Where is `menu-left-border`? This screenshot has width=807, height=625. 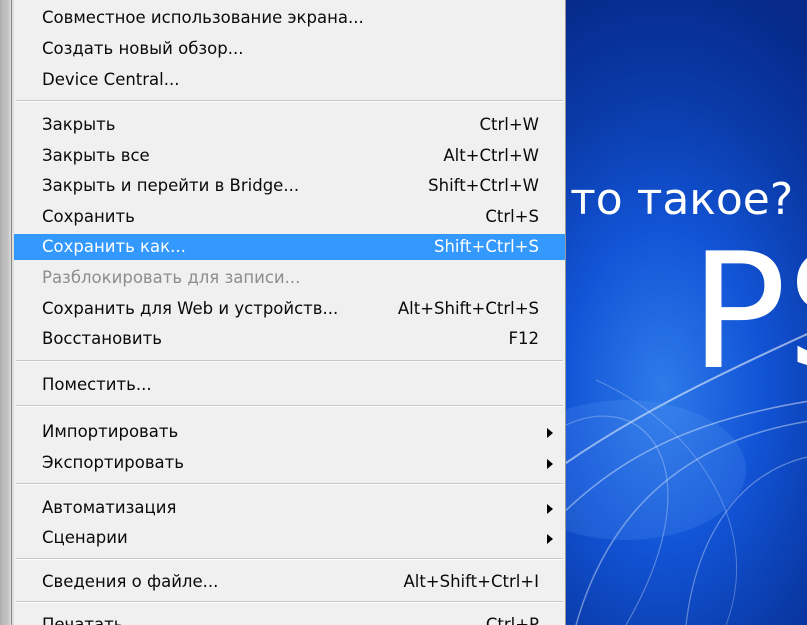 menu-left-border is located at coordinates (7, 312).